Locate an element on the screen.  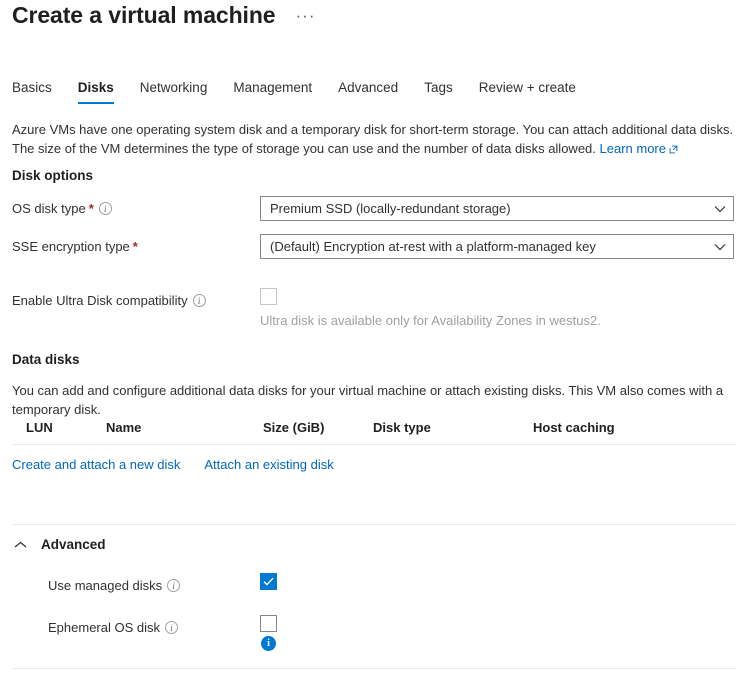
learn-more-link: Learn more is located at coordinates (639, 148).